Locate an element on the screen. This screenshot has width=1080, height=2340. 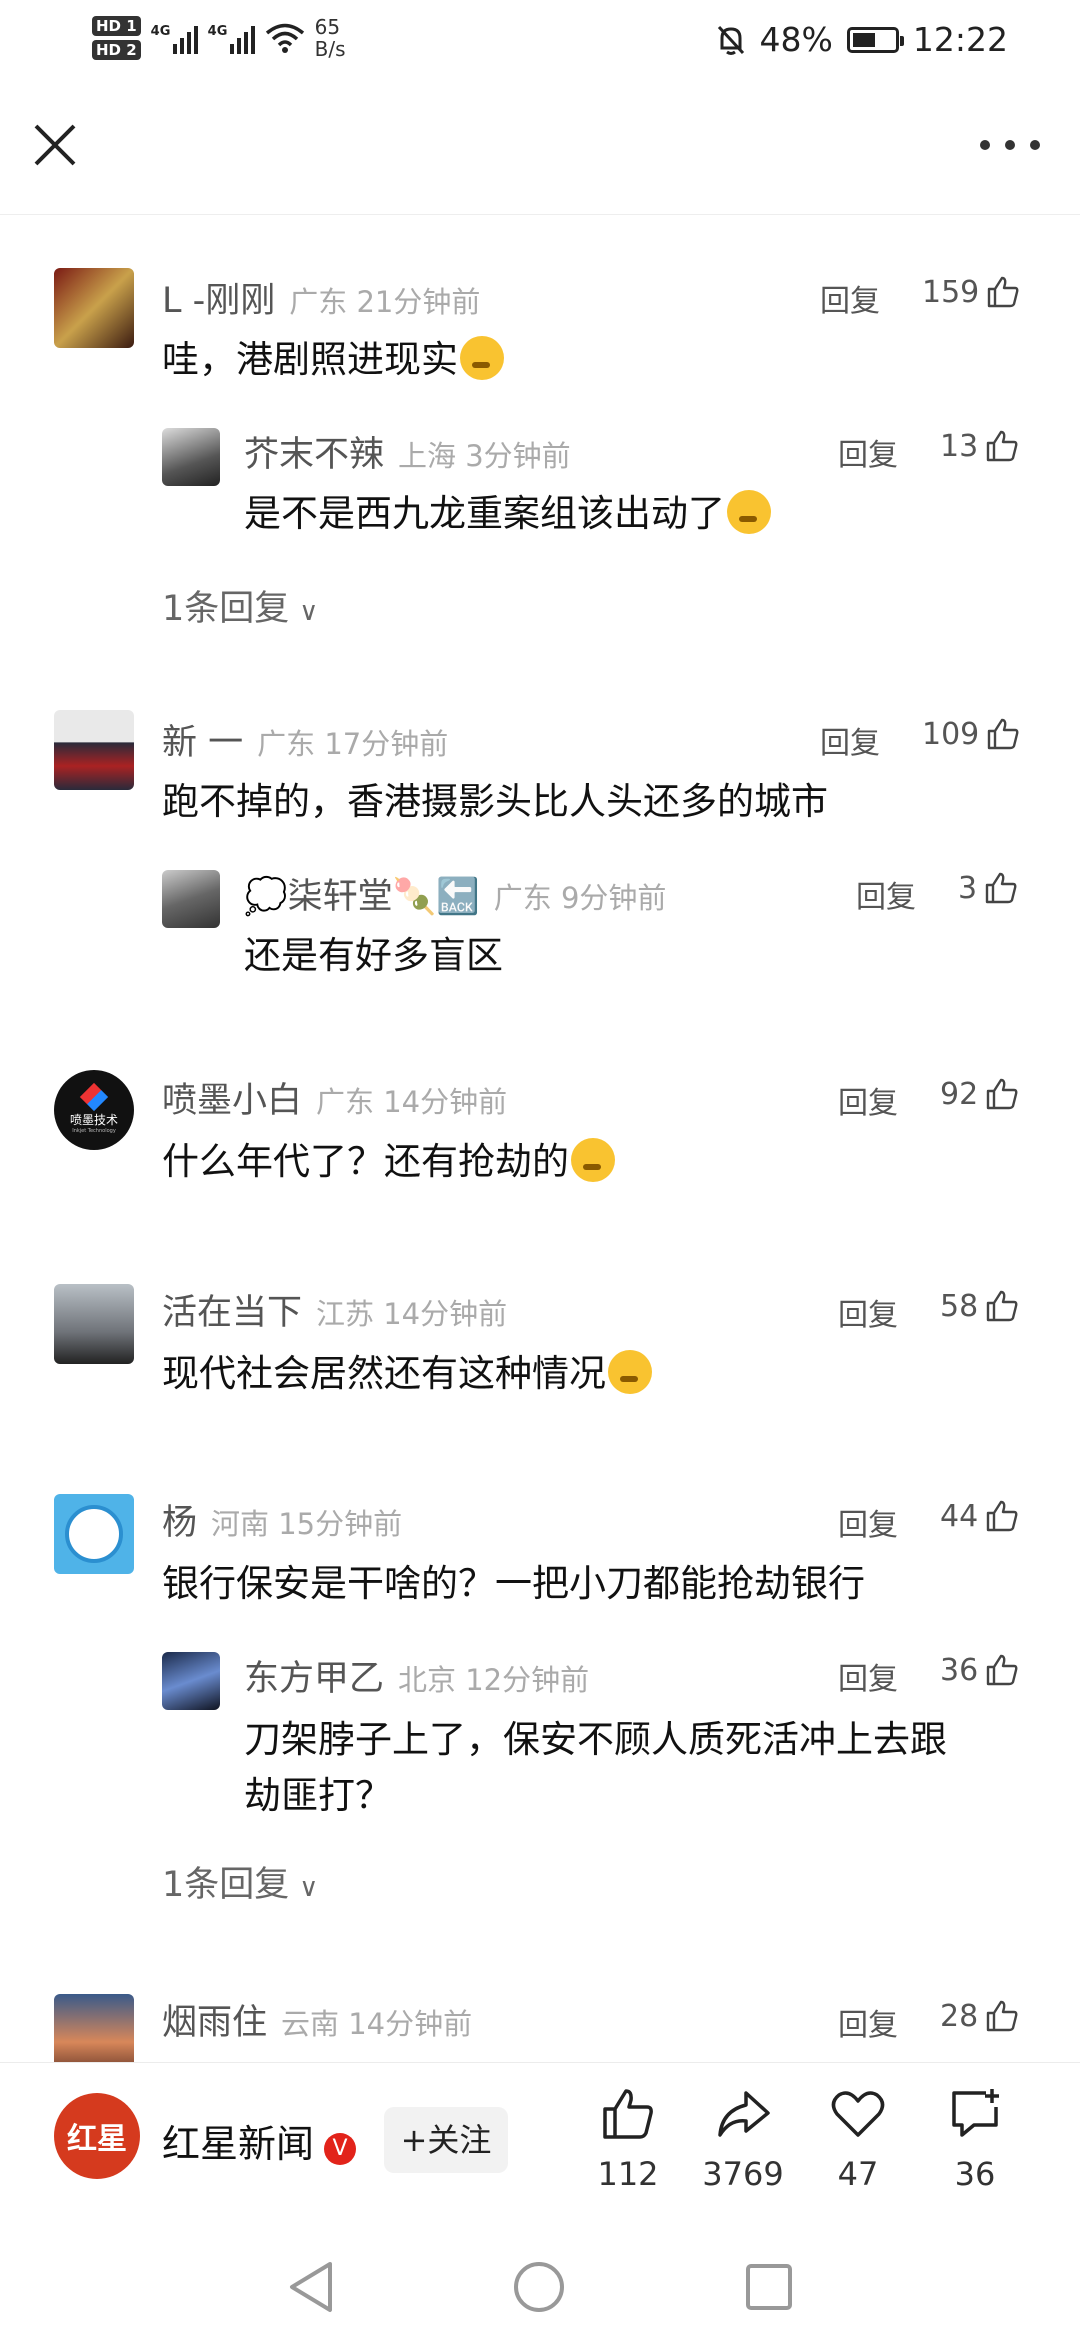
reply-author: 芥末不辣 上海 3分钟前 is located at coordinates (407, 451).